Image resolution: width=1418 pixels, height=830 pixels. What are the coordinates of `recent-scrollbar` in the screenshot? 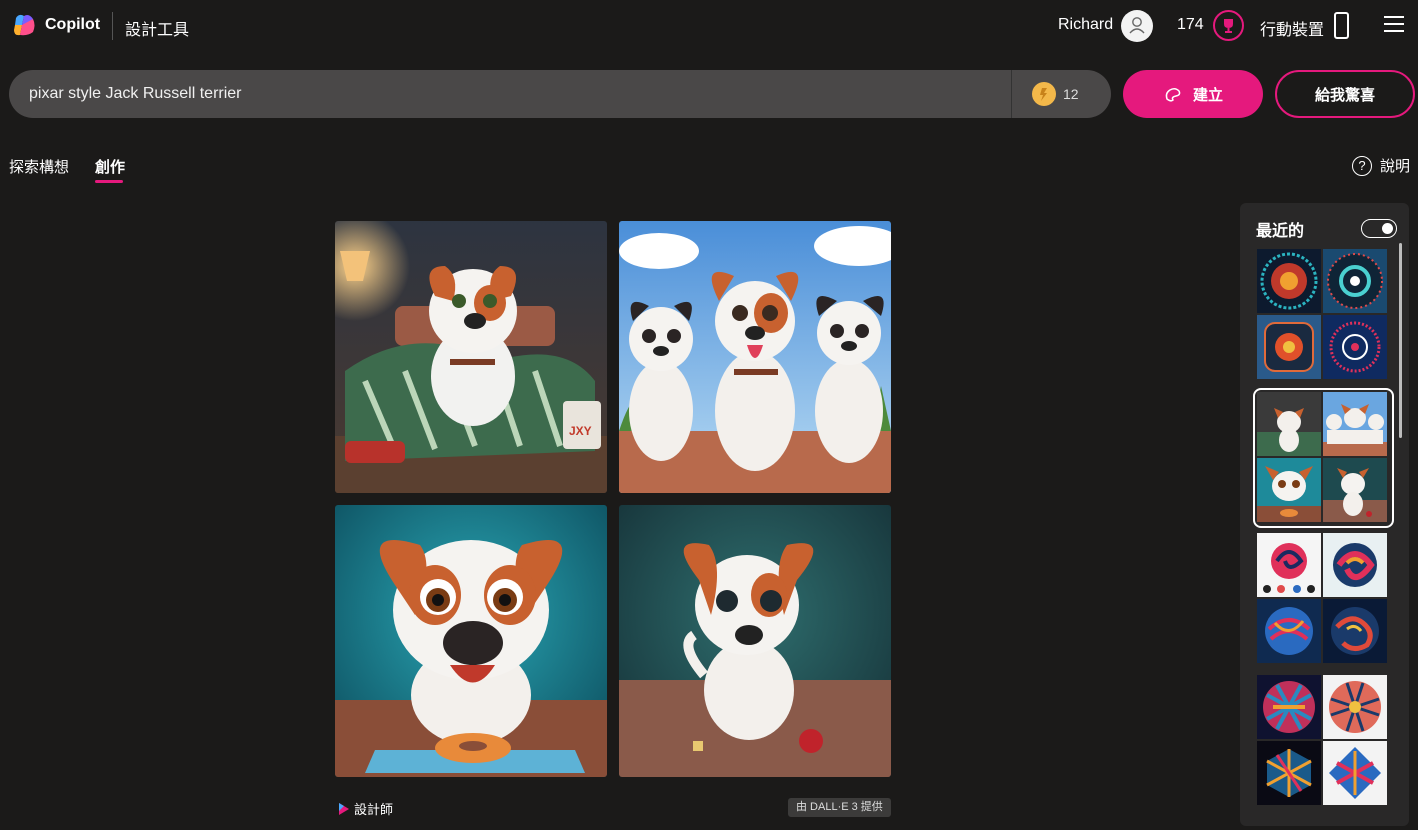 It's located at (1400, 340).